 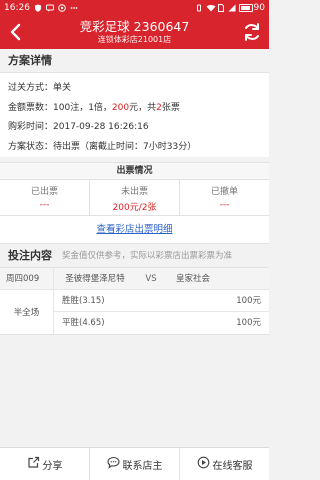 What do you see at coordinates (211, 8) in the screenshot?
I see `wifi-icon` at bounding box center [211, 8].